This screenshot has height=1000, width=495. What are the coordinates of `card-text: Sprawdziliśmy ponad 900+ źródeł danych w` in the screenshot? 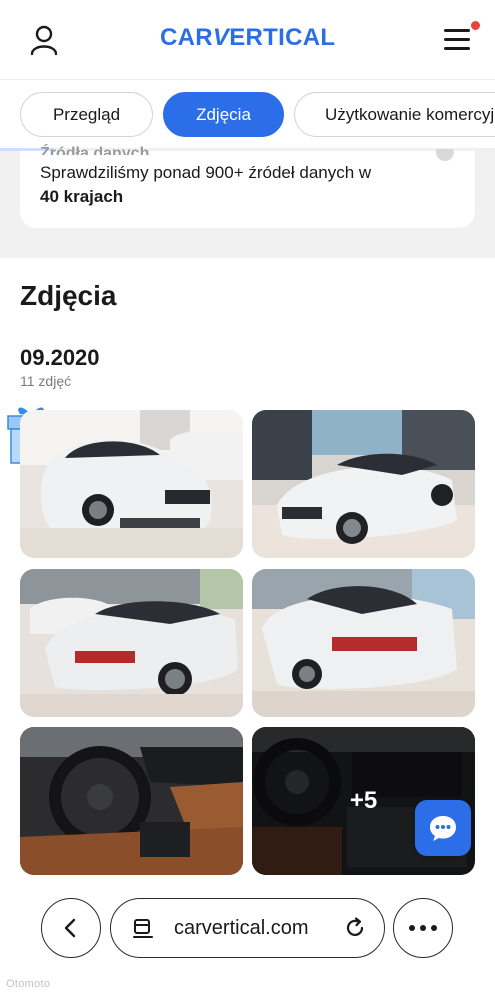 It's located at (206, 172).